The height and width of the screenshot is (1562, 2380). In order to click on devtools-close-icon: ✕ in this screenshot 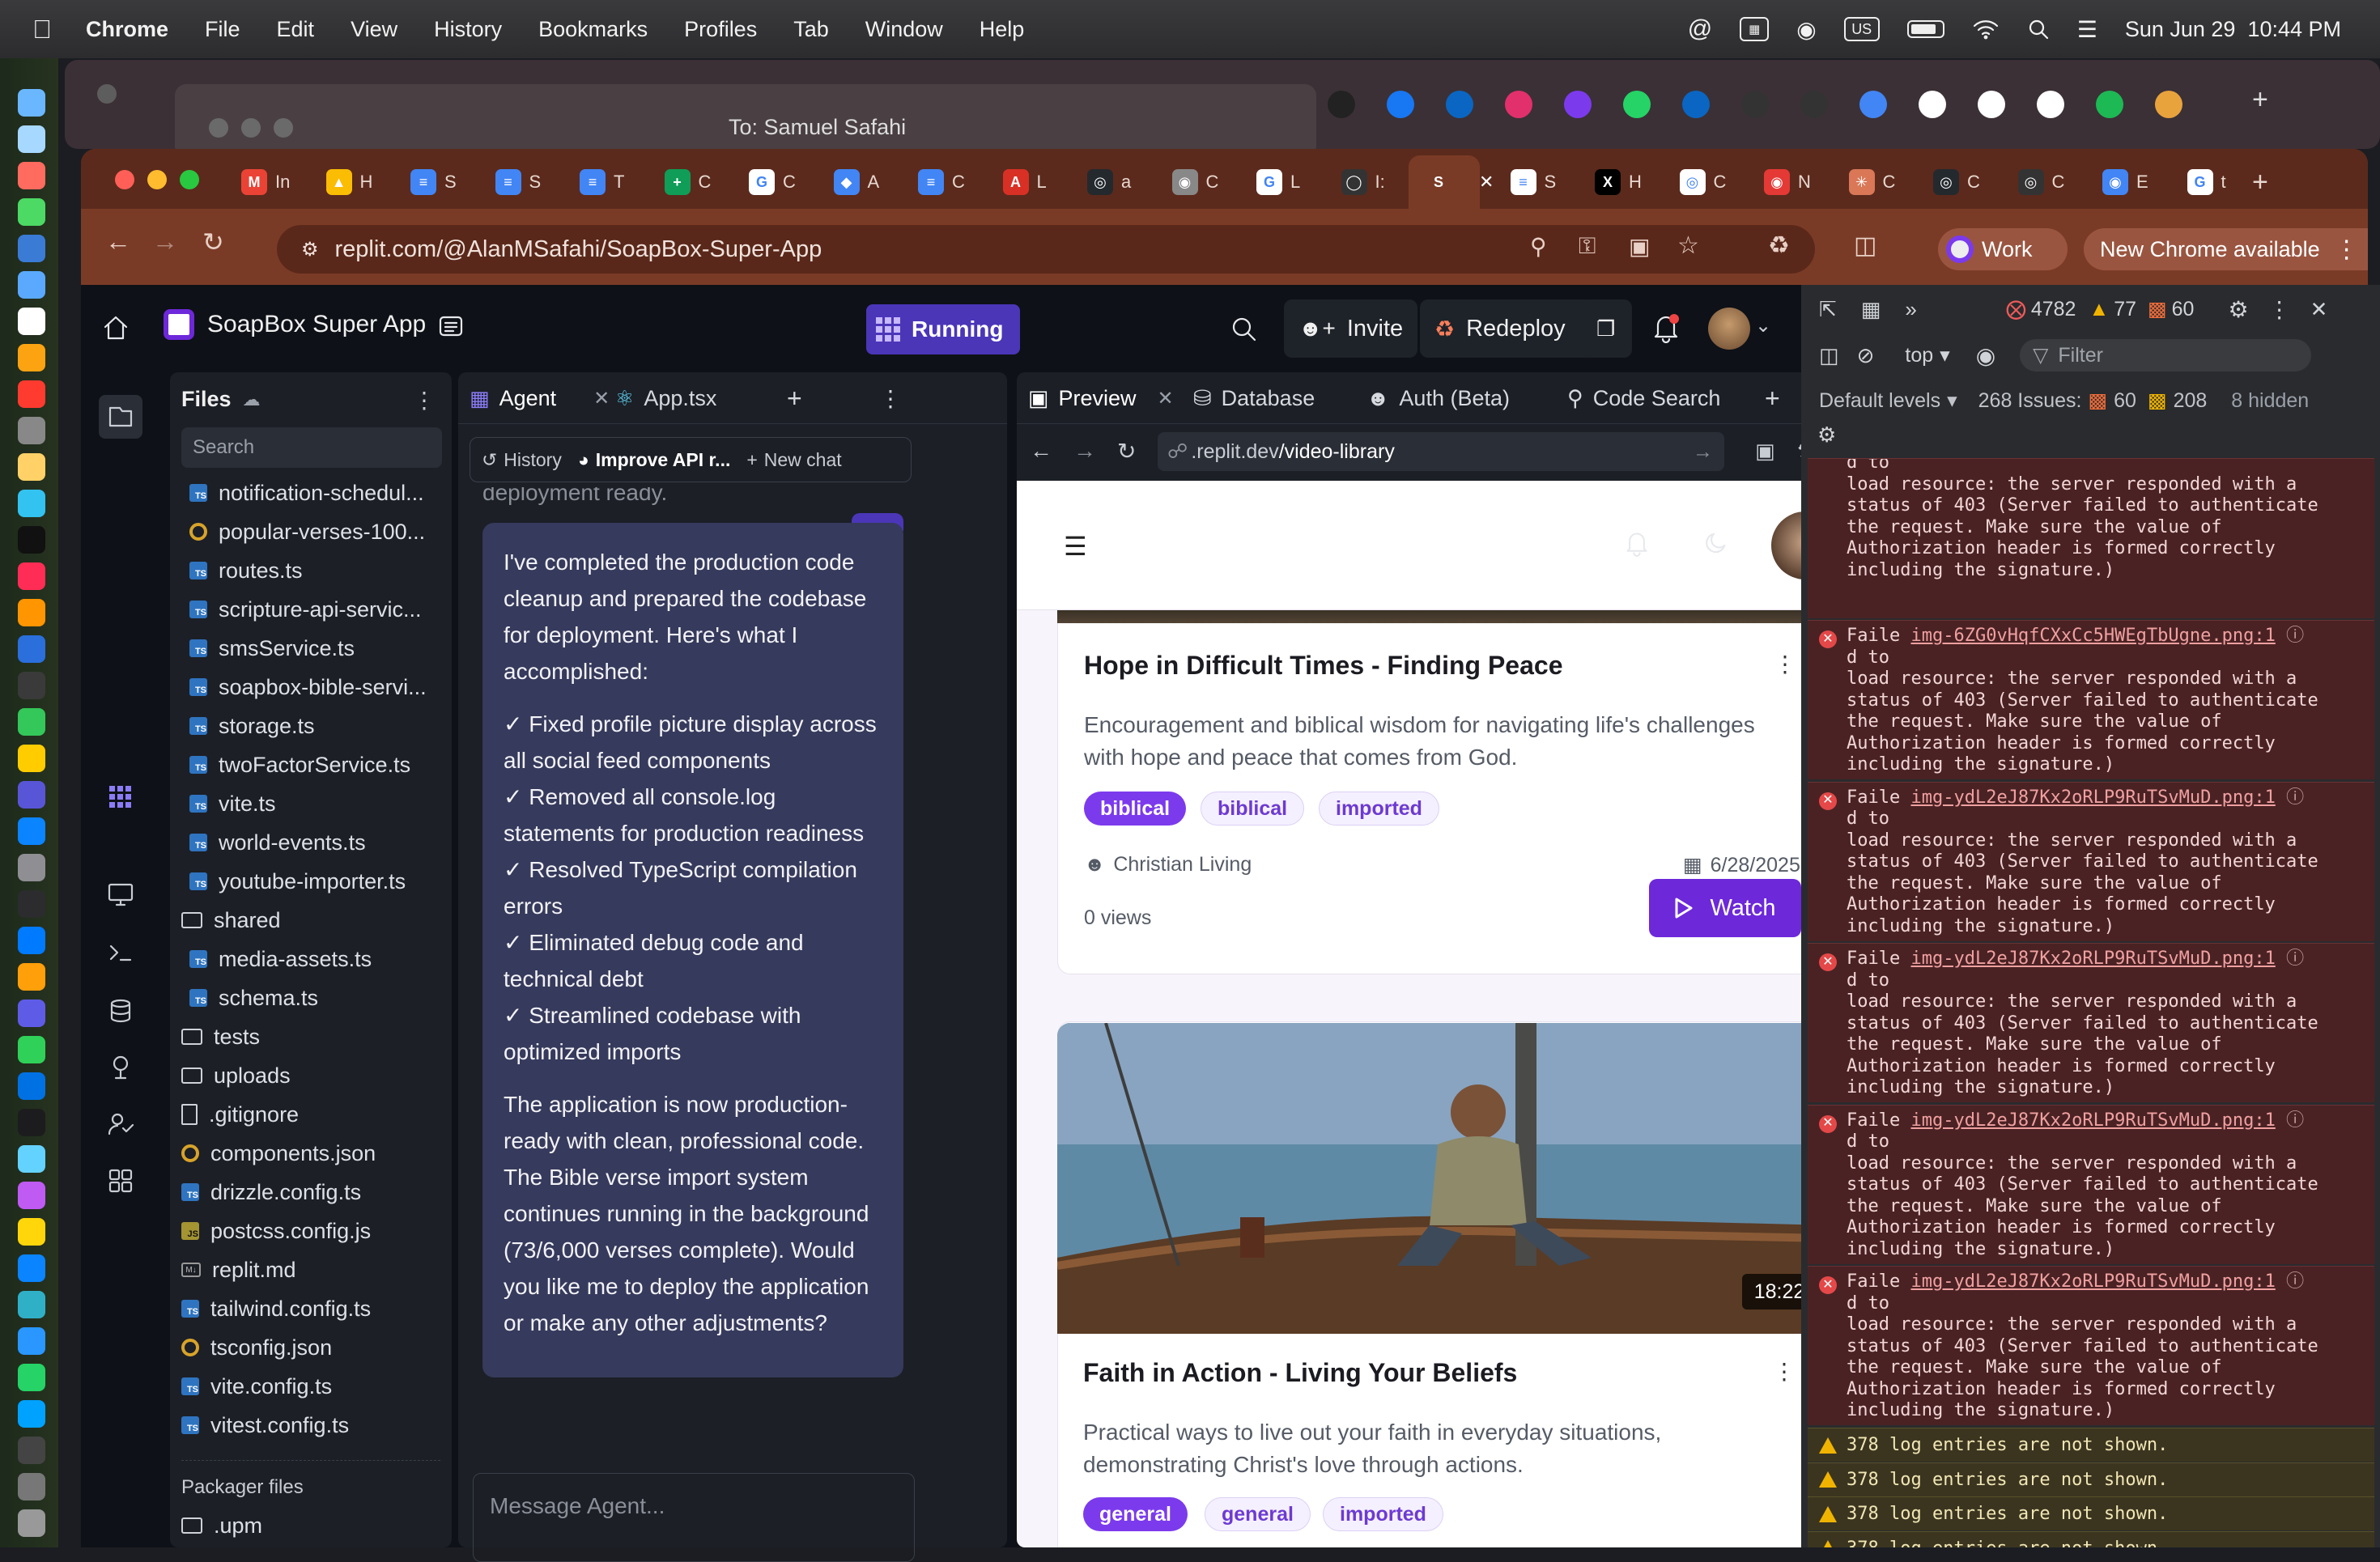, I will do `click(2319, 309)`.